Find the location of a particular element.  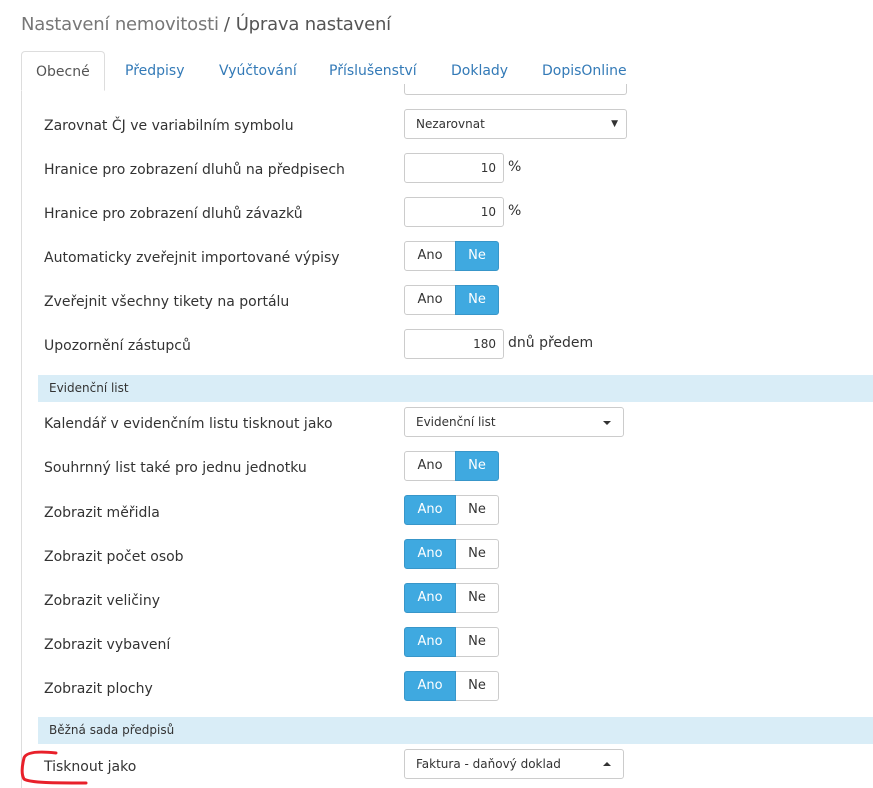

hranice-zavazky-label: Hranice pro zobrazení dluhů závazků is located at coordinates (173, 214).